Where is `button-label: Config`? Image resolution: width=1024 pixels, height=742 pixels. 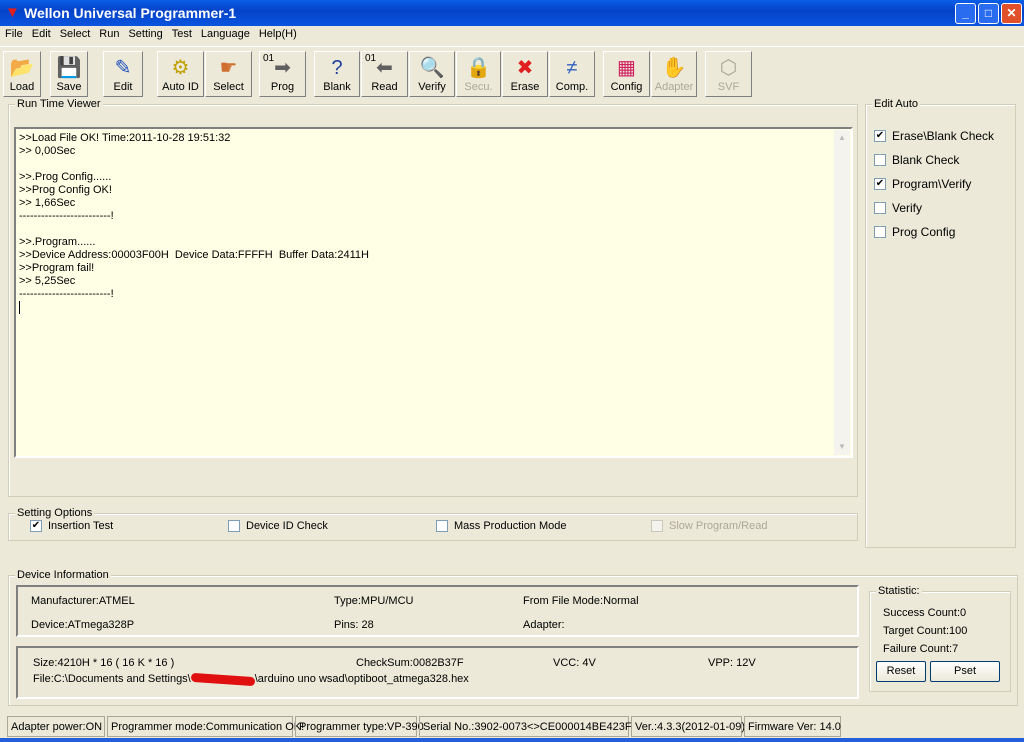 button-label: Config is located at coordinates (626, 87).